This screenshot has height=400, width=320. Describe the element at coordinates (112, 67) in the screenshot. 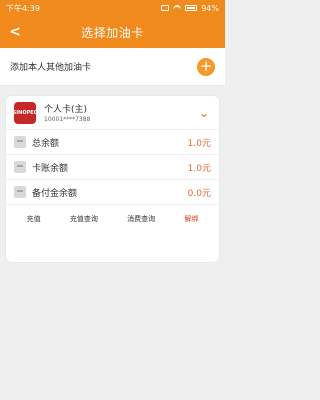

I see `add-card-row: 添加本人其他加油卡 +` at that location.